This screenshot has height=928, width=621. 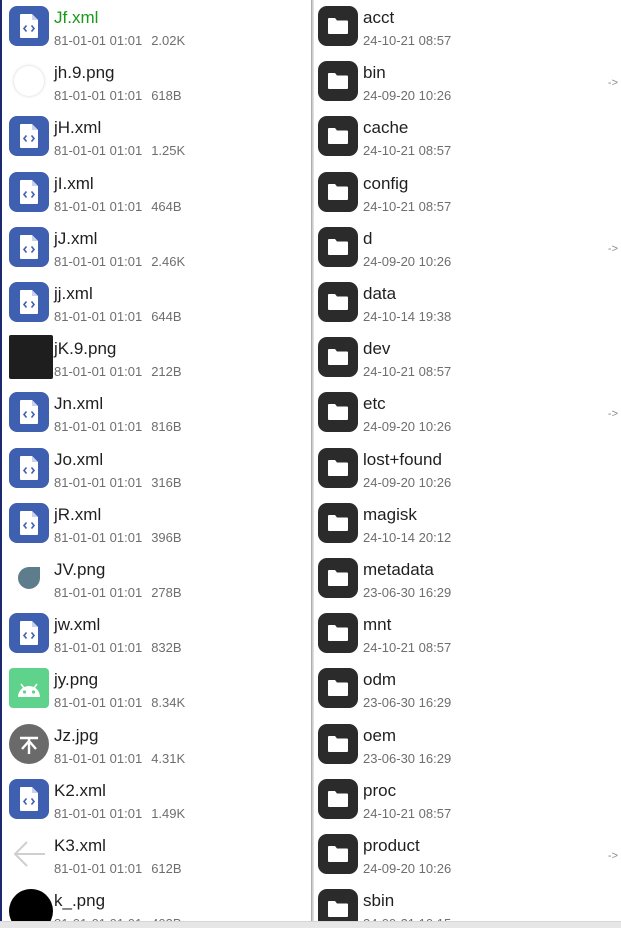 What do you see at coordinates (467, 413) in the screenshot?
I see `folder-list-item: etc 24-09-20 10:26 ->` at bounding box center [467, 413].